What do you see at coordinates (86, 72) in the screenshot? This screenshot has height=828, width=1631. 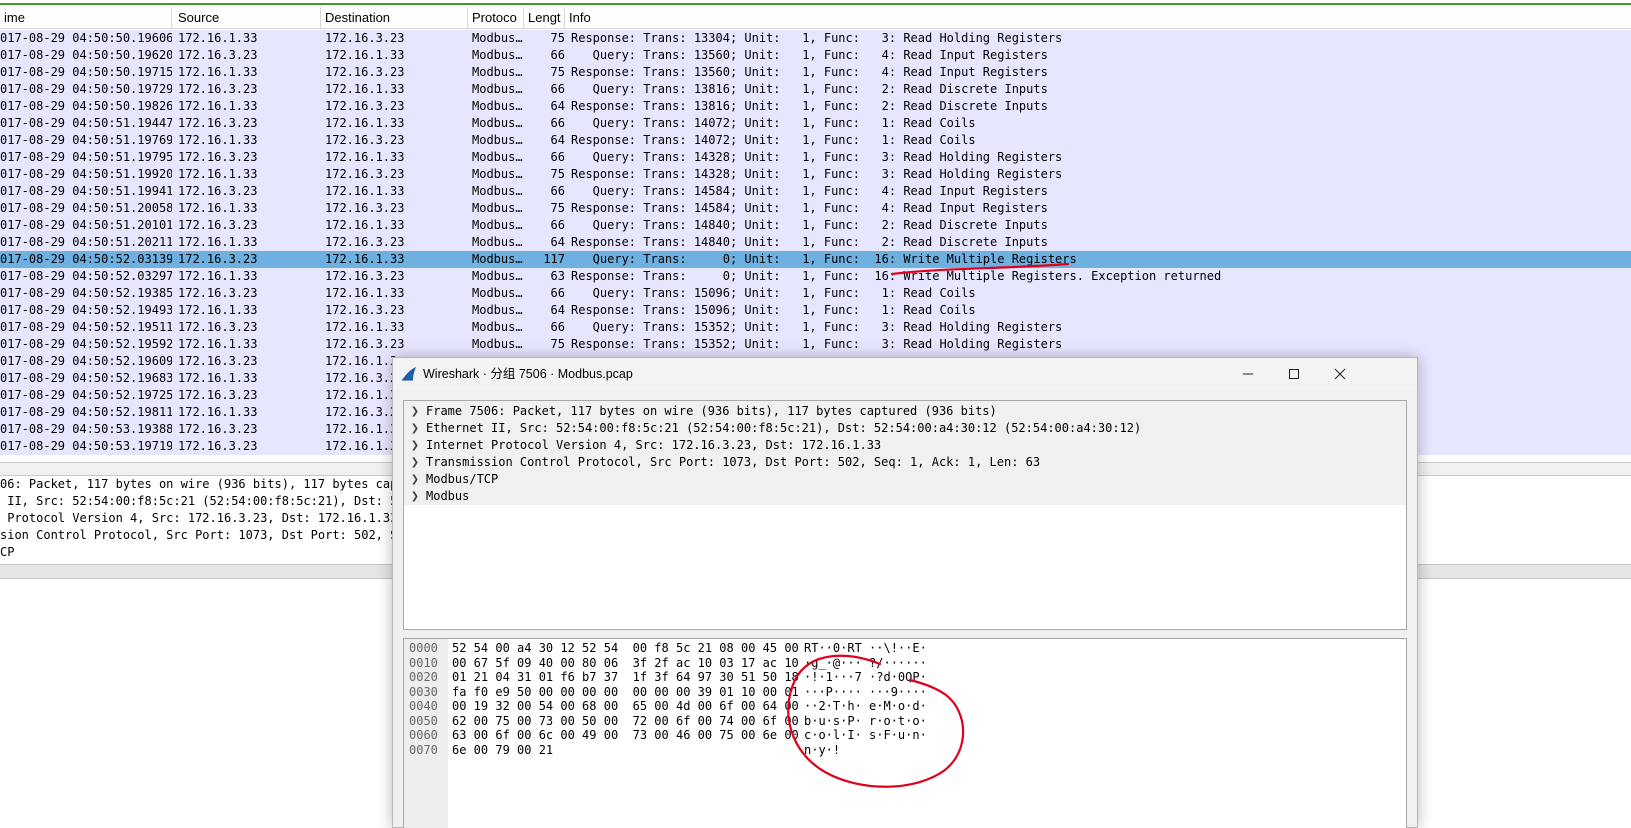 I see `packet-time: 017-08-29 04:50:50.197156` at bounding box center [86, 72].